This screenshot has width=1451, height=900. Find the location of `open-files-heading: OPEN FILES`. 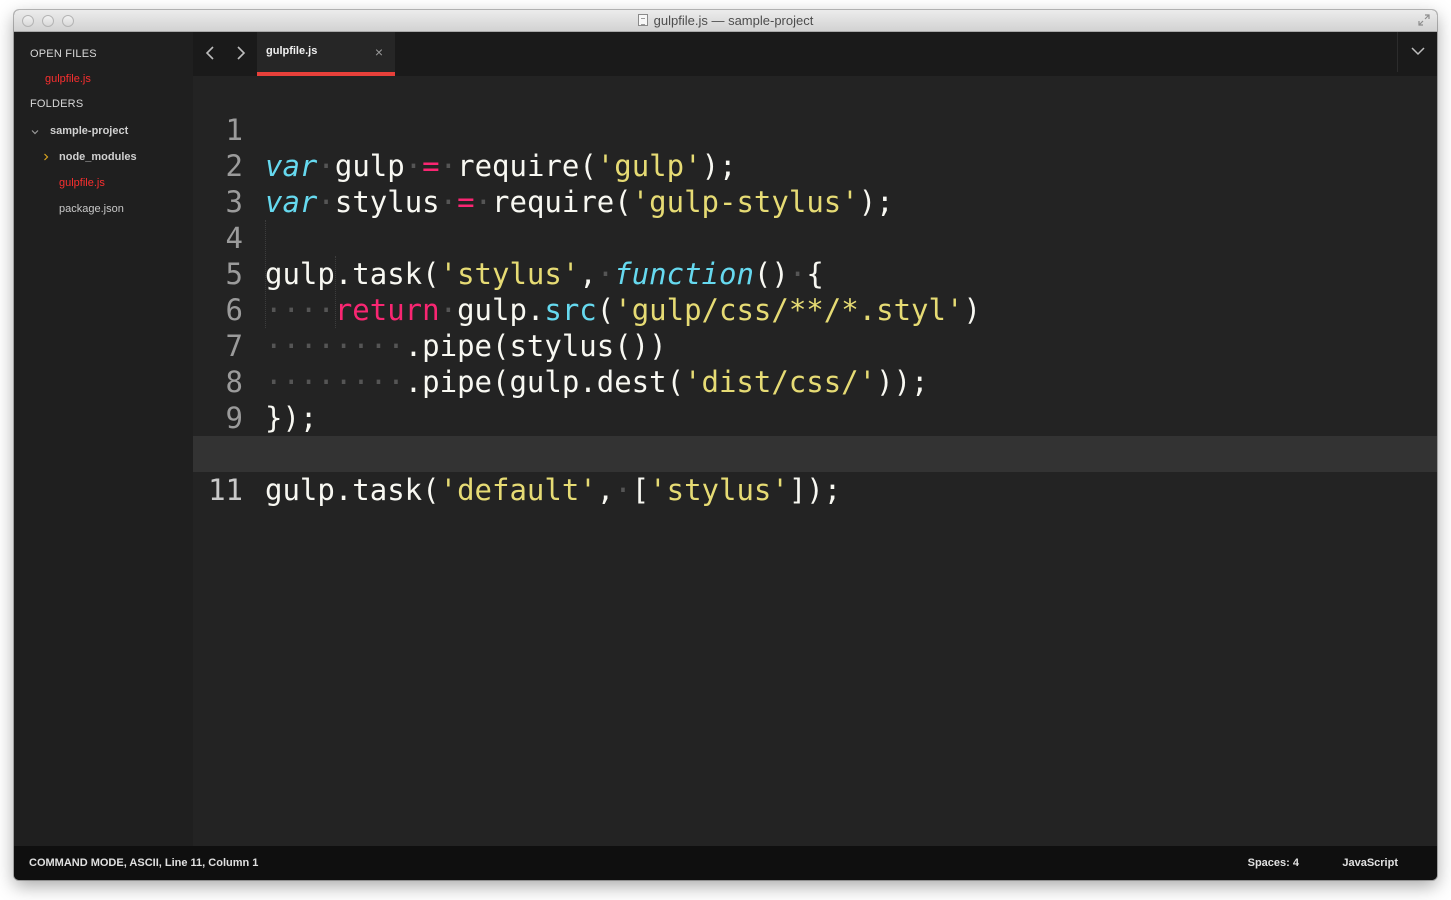

open-files-heading: OPEN FILES is located at coordinates (63, 54).